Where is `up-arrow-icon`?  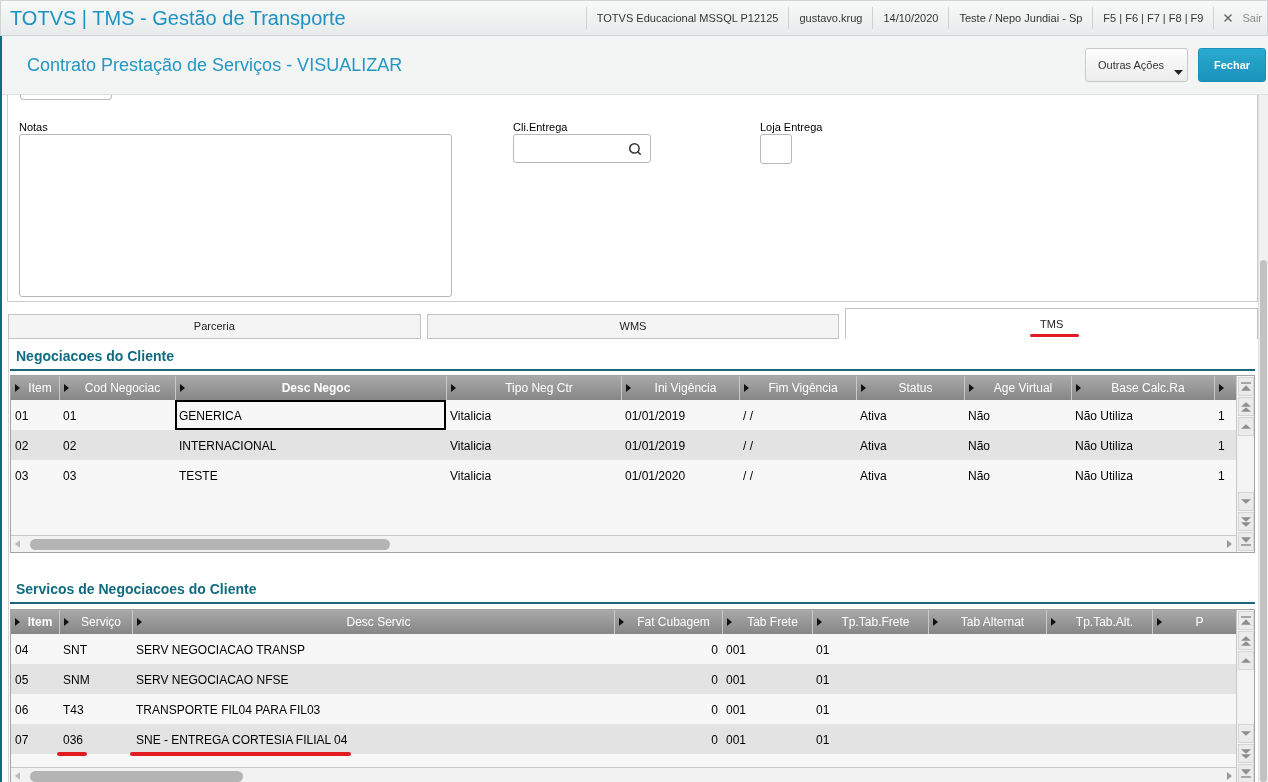 up-arrow-icon is located at coordinates (1245, 660).